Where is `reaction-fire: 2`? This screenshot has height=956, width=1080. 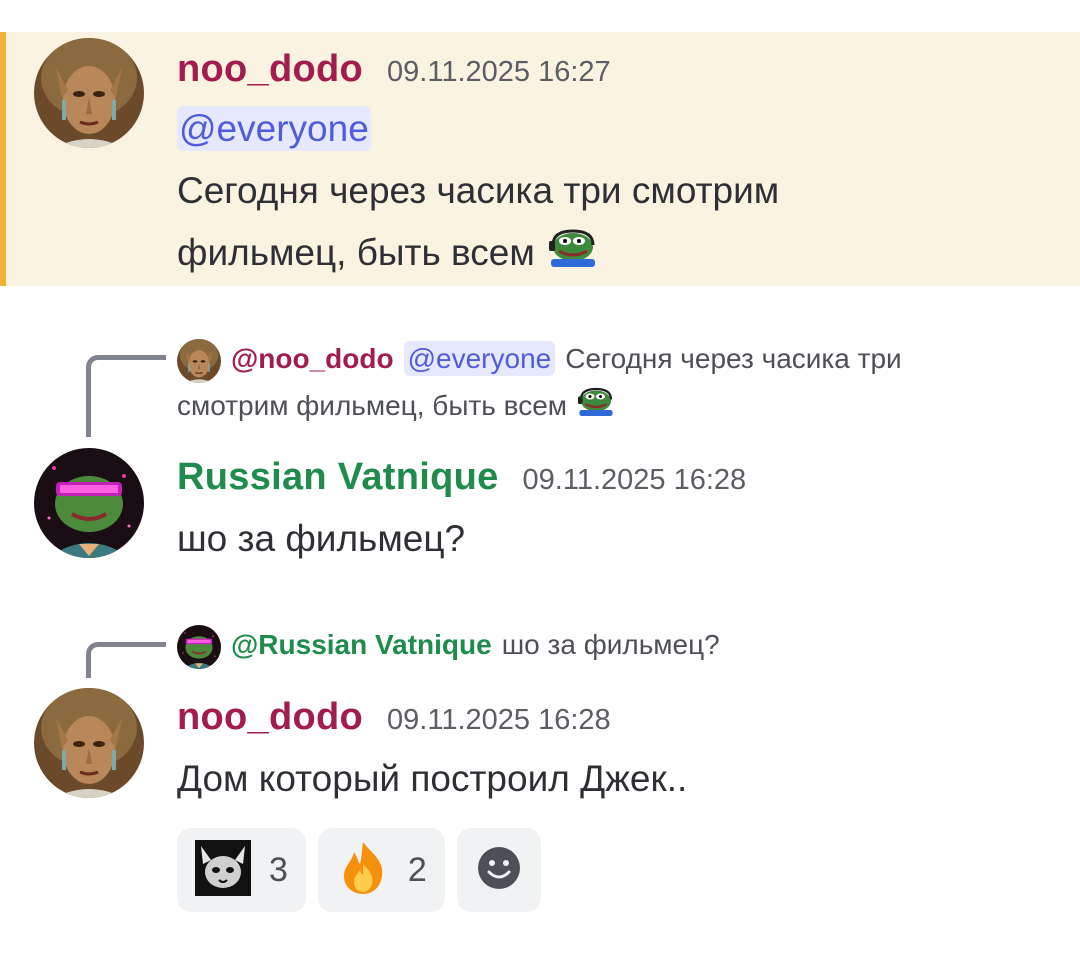
reaction-fire: 2 is located at coordinates (381, 870).